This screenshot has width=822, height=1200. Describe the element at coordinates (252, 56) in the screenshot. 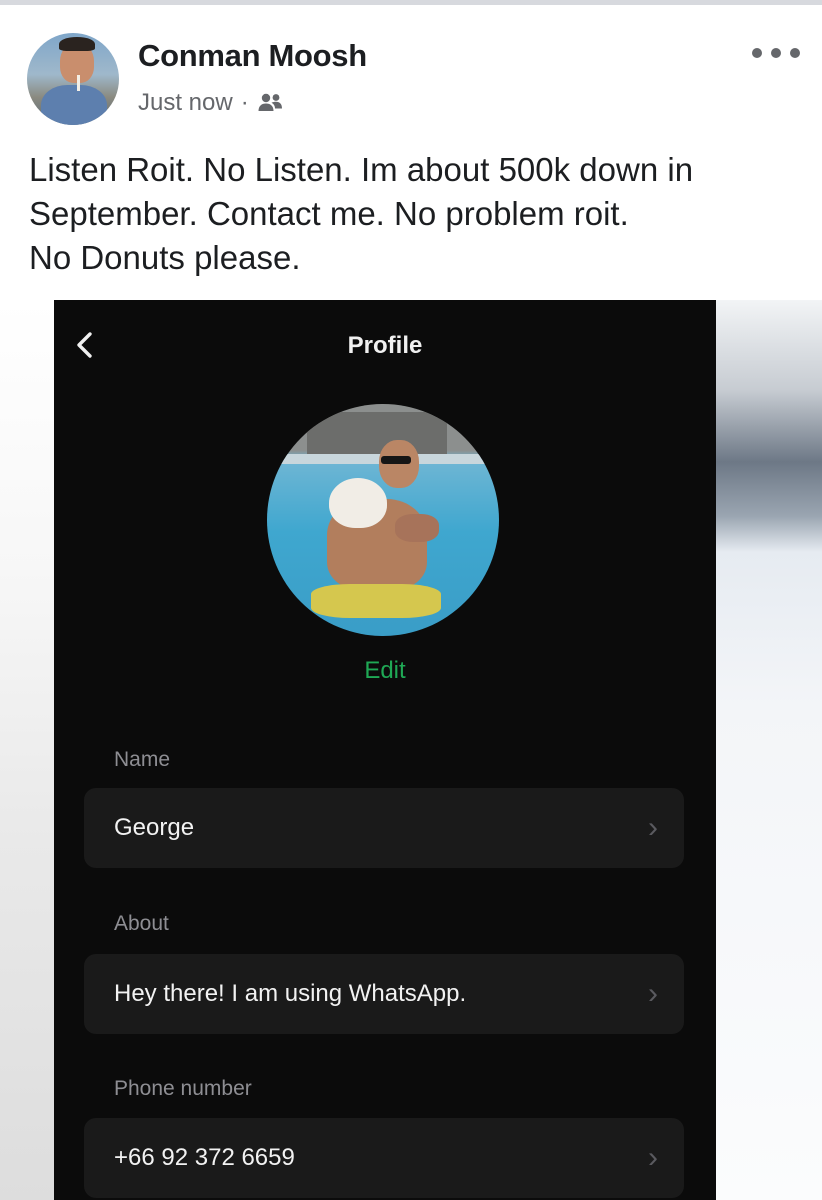

I see `author-name: Conman Moosh` at that location.